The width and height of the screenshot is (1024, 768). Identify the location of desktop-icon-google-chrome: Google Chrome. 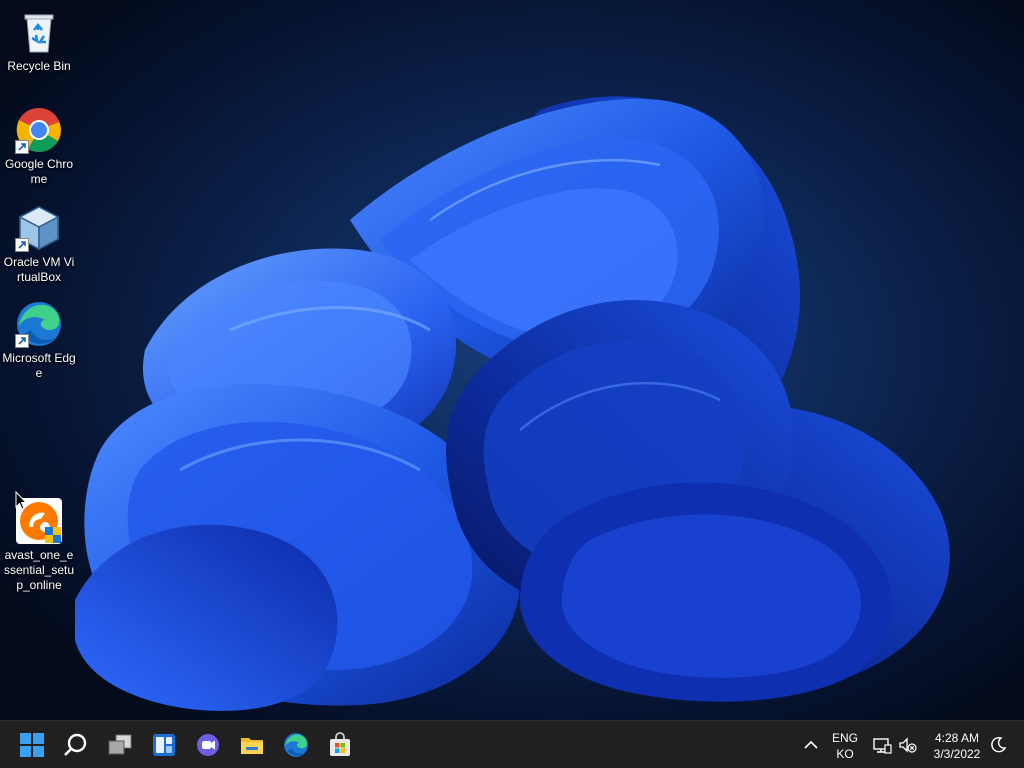
(39, 146).